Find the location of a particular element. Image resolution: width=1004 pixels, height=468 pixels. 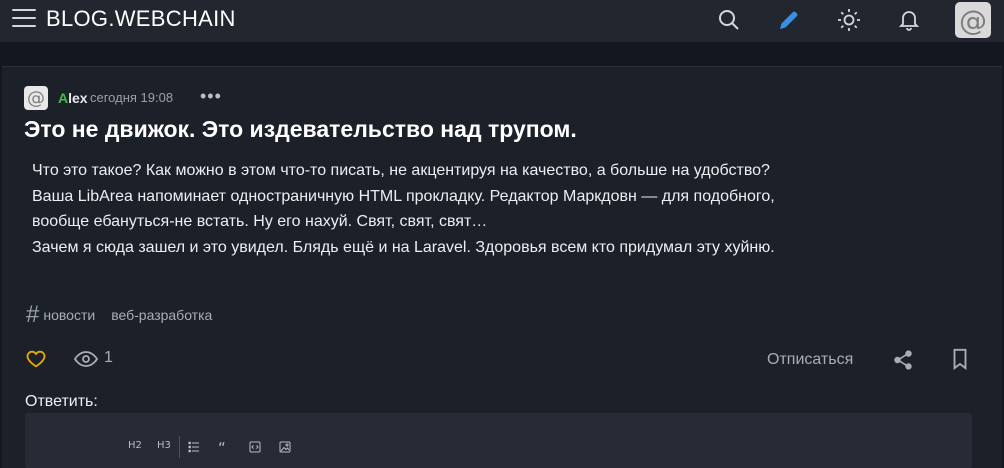

pencil-icon is located at coordinates (789, 20).